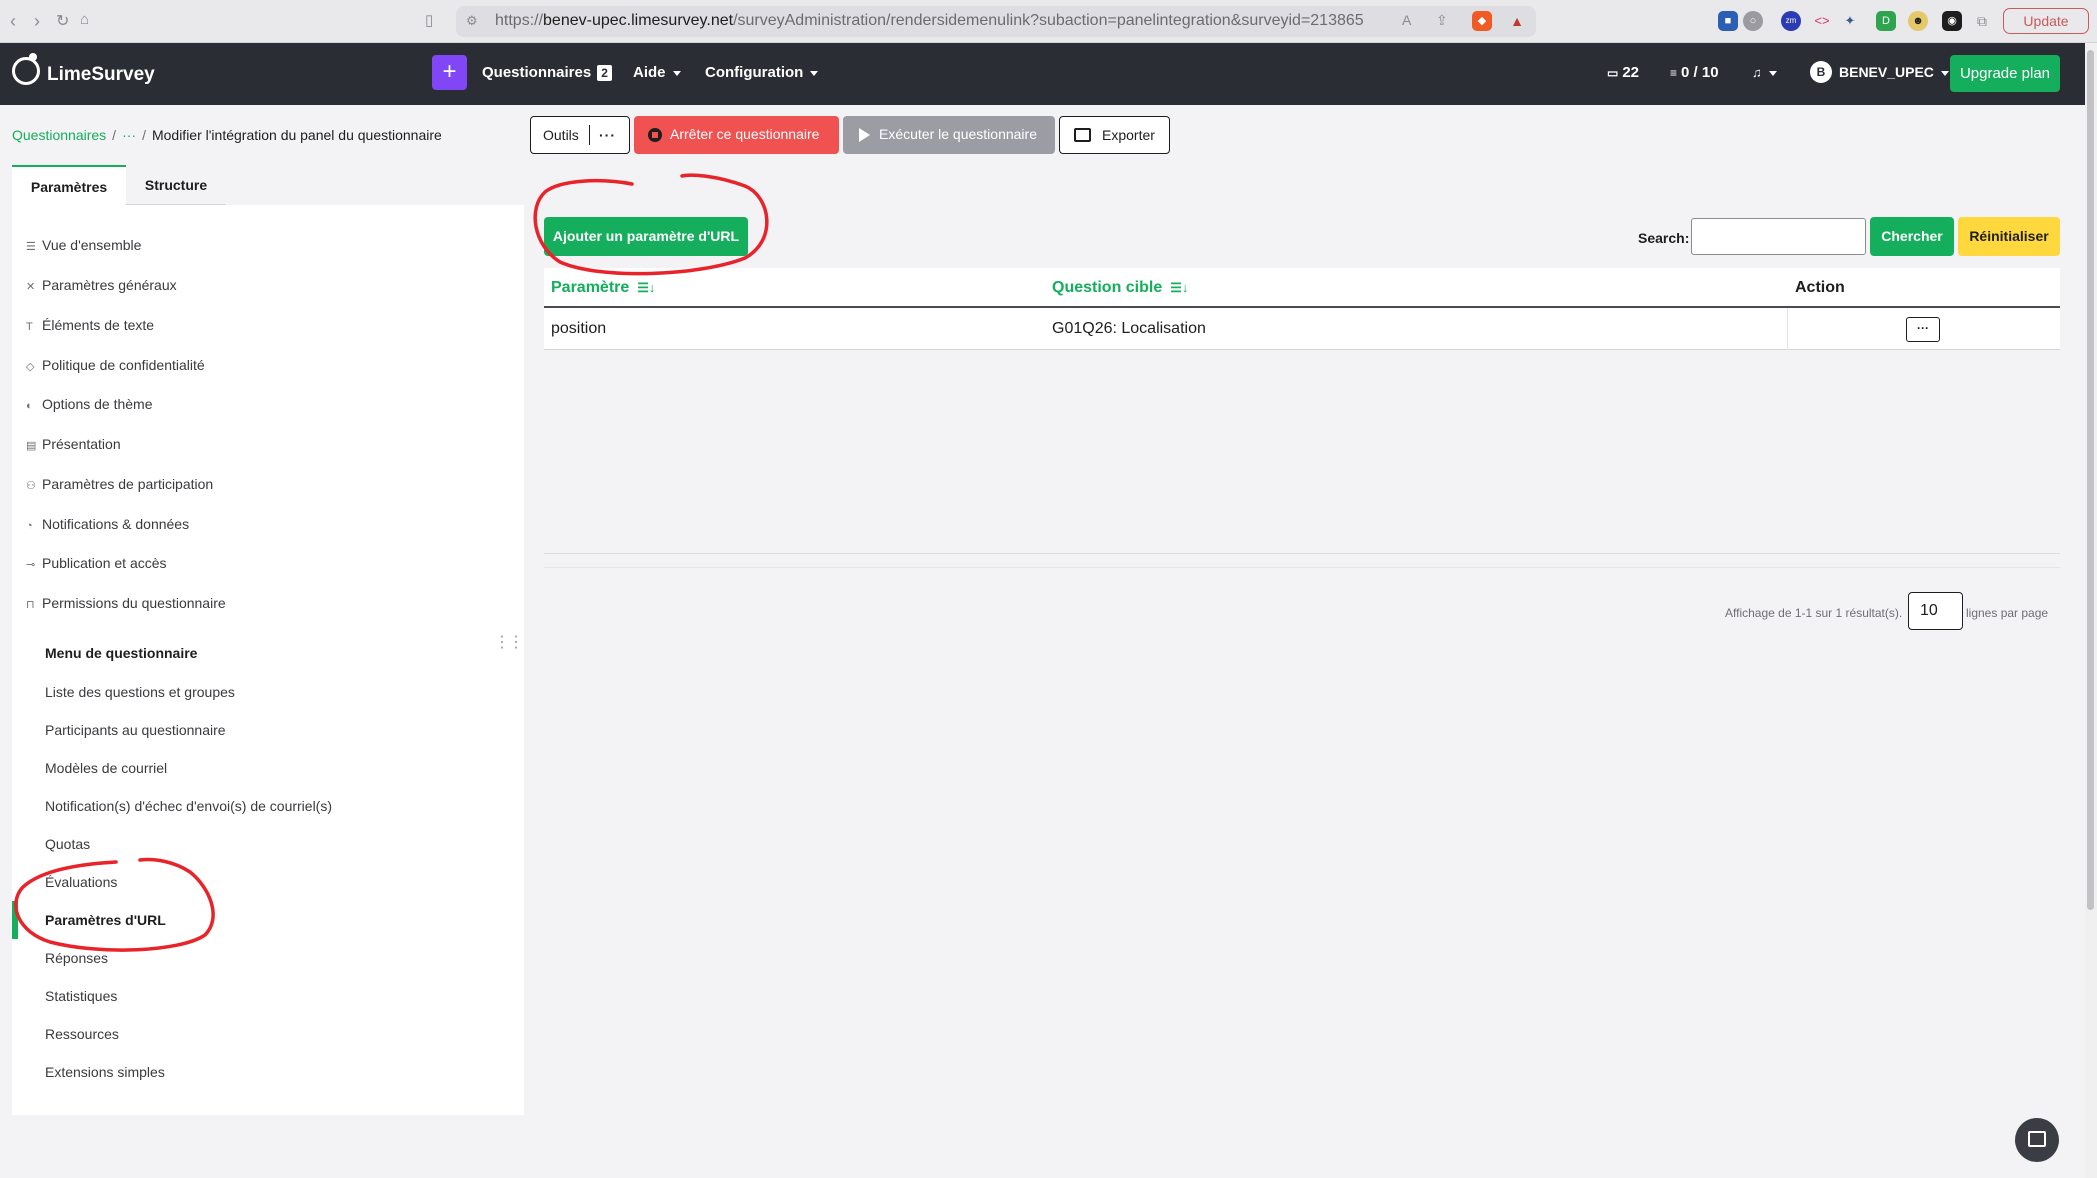 The image size is (2097, 1178). What do you see at coordinates (537, 72) in the screenshot?
I see `questionnaires-label: Questionnaires` at bounding box center [537, 72].